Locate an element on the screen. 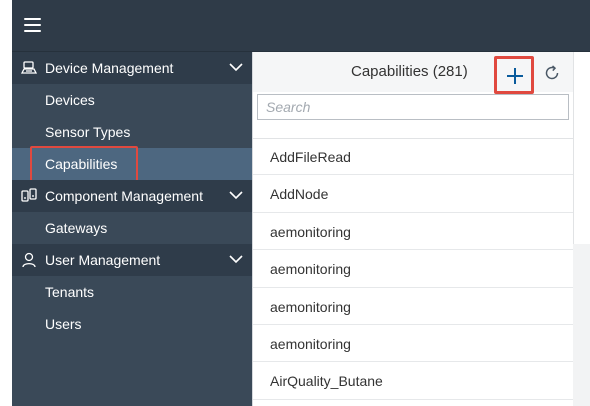 The height and width of the screenshot is (406, 590). sidebar-item-label: Gateways is located at coordinates (76, 228).